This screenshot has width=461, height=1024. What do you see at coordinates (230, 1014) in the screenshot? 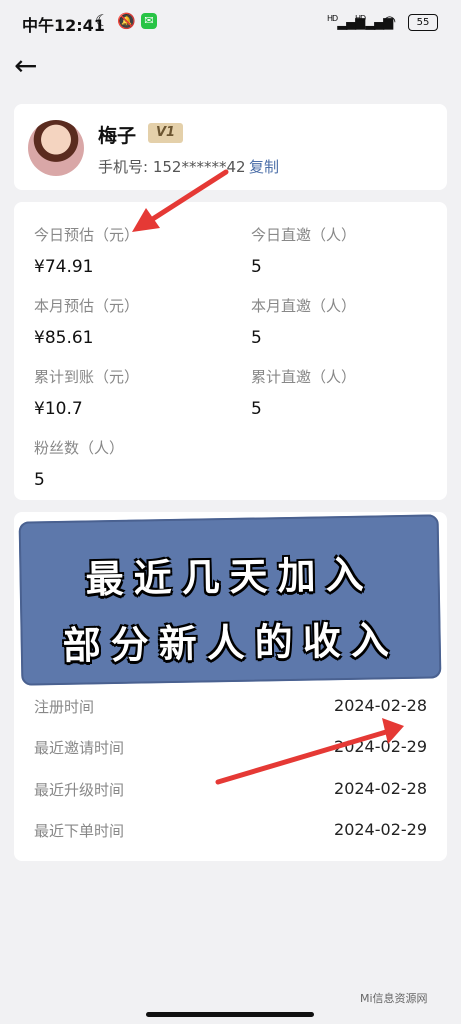
I see `home-indicator` at bounding box center [230, 1014].